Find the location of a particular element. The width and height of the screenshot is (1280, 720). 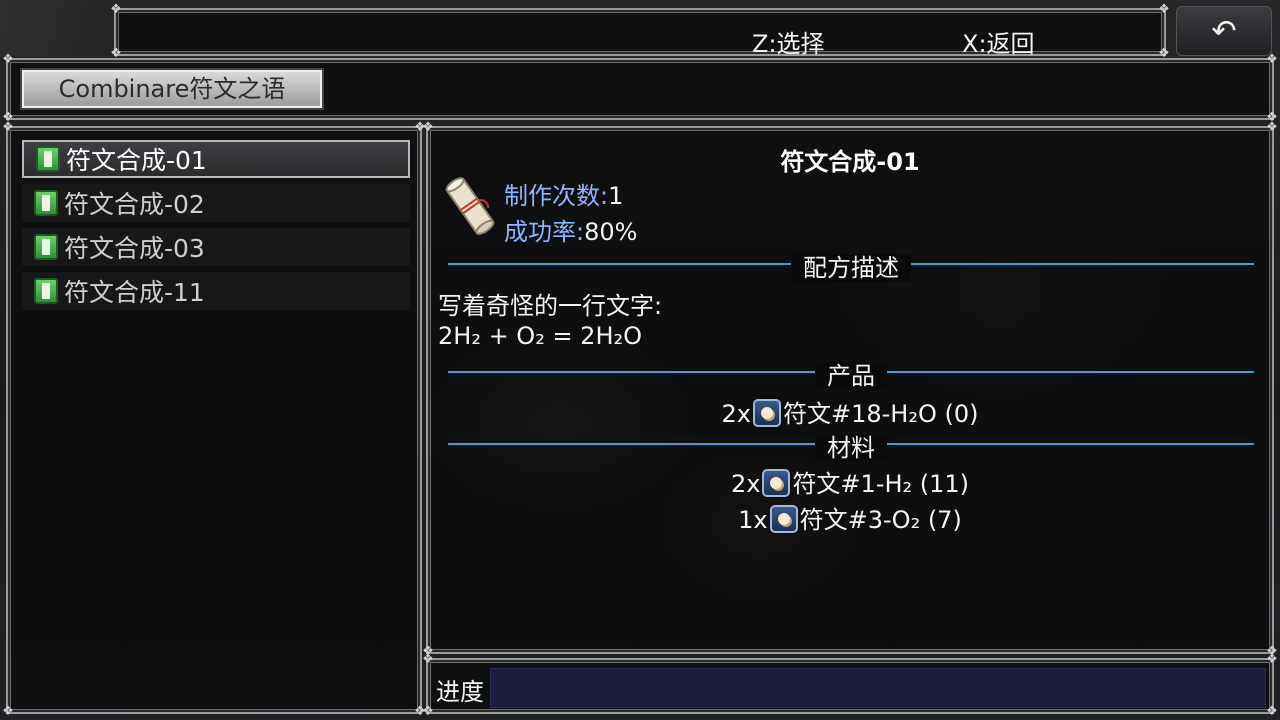

materials-header-label: 材料 is located at coordinates (851, 448).